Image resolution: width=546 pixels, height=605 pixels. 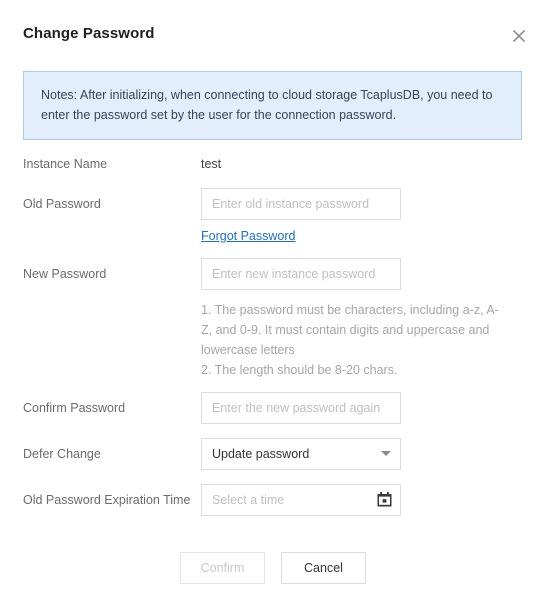 What do you see at coordinates (299, 370) in the screenshot?
I see `password-hint-line-2: 2. The length should be 8-20 chars.` at bounding box center [299, 370].